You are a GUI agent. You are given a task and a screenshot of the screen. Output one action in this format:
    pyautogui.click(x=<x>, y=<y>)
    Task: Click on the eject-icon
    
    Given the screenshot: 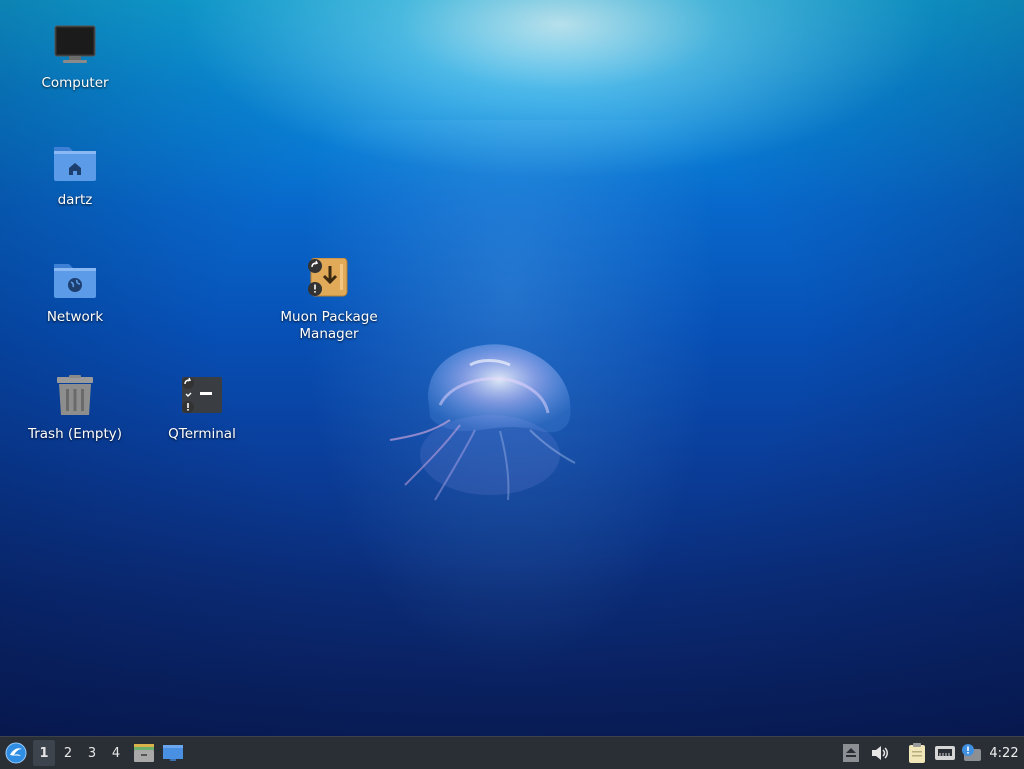 What is the action you would take?
    pyautogui.click(x=851, y=753)
    